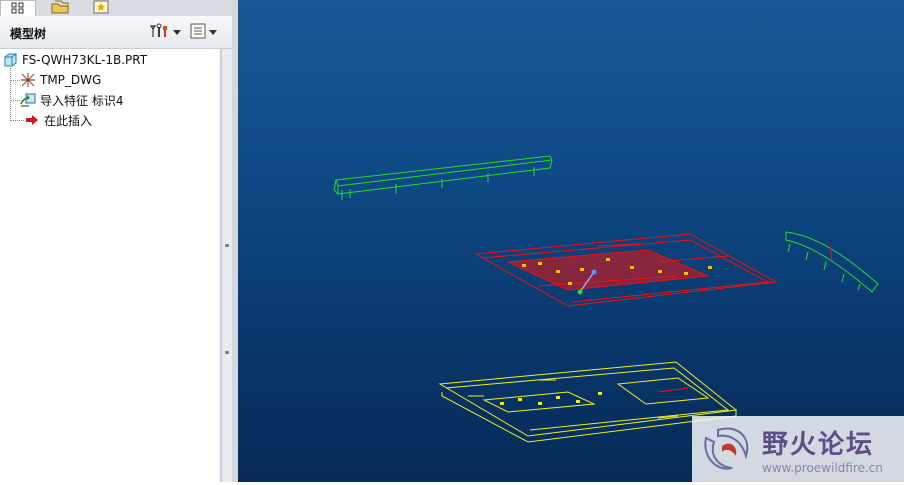  What do you see at coordinates (727, 449) in the screenshot?
I see `proewildfire-logo-icon` at bounding box center [727, 449].